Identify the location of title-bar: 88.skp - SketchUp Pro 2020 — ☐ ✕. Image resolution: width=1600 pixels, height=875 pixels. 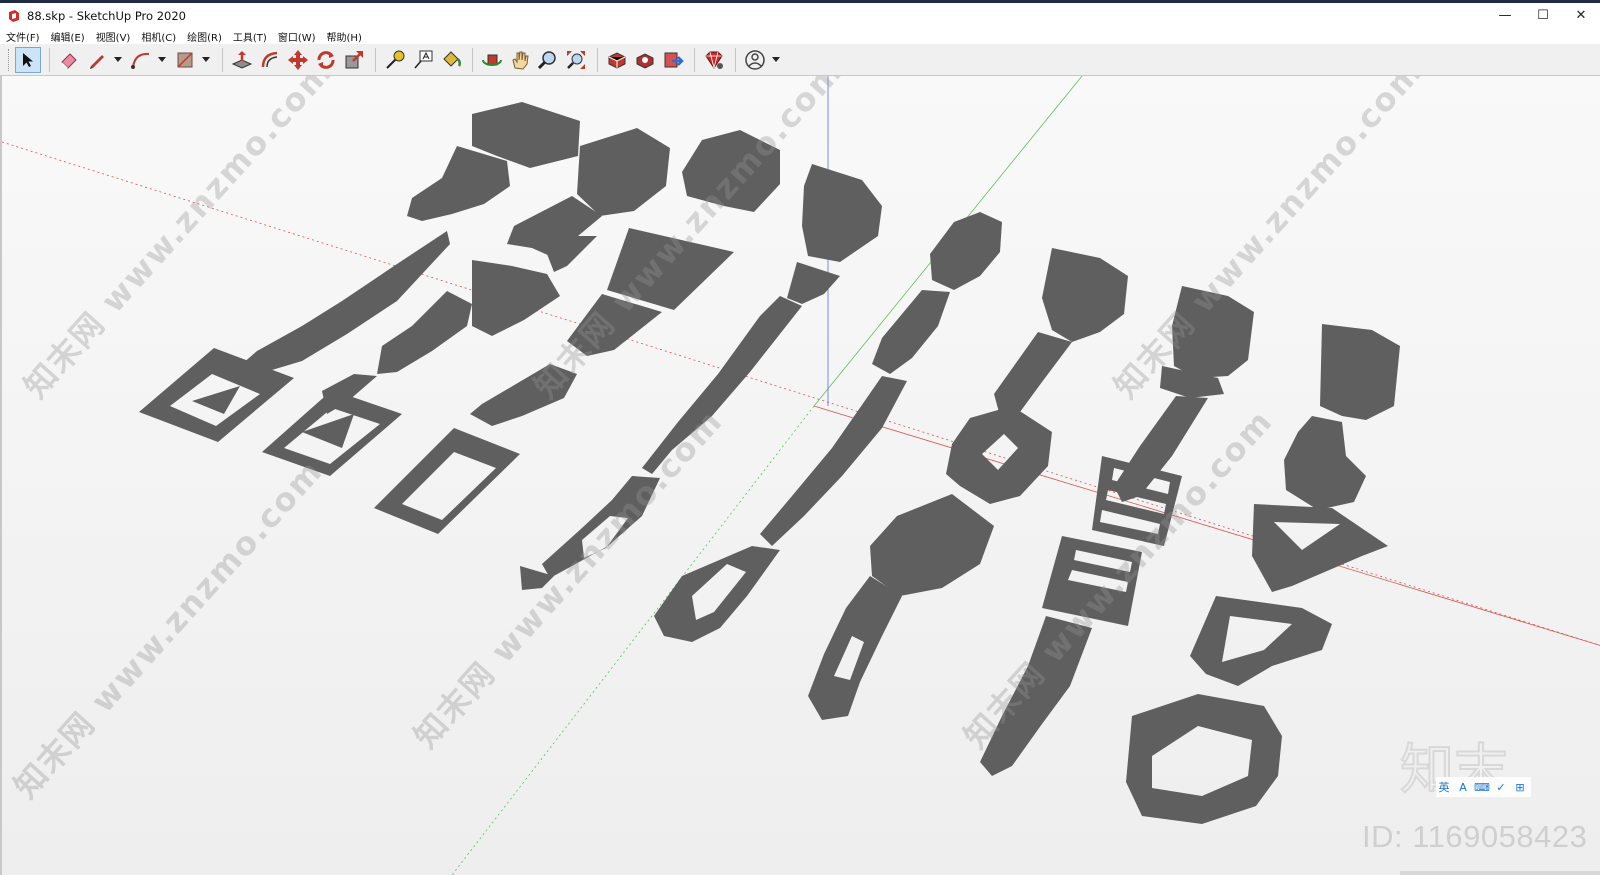
(800, 14).